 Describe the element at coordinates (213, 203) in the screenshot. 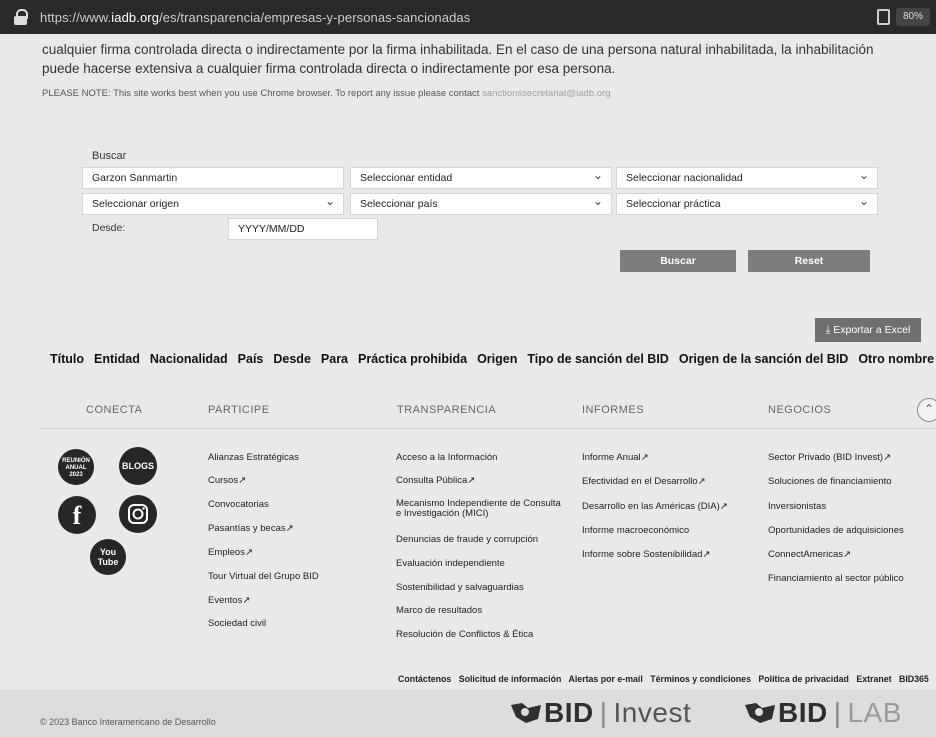

I see `origin-select: Seleccionar origen` at that location.